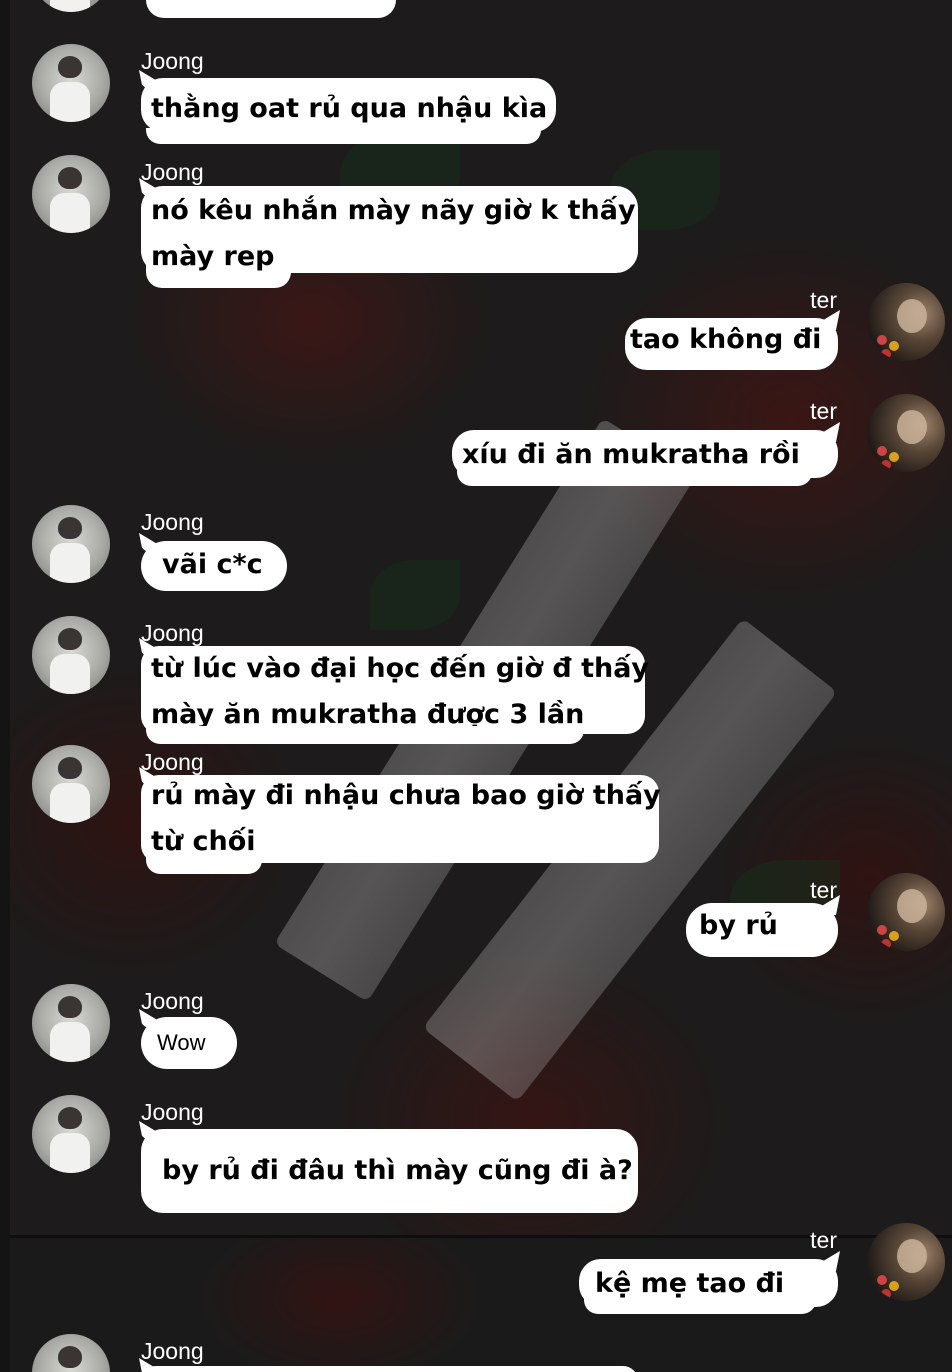  Describe the element at coordinates (181, 1042) in the screenshot. I see `message-text: Wow` at that location.